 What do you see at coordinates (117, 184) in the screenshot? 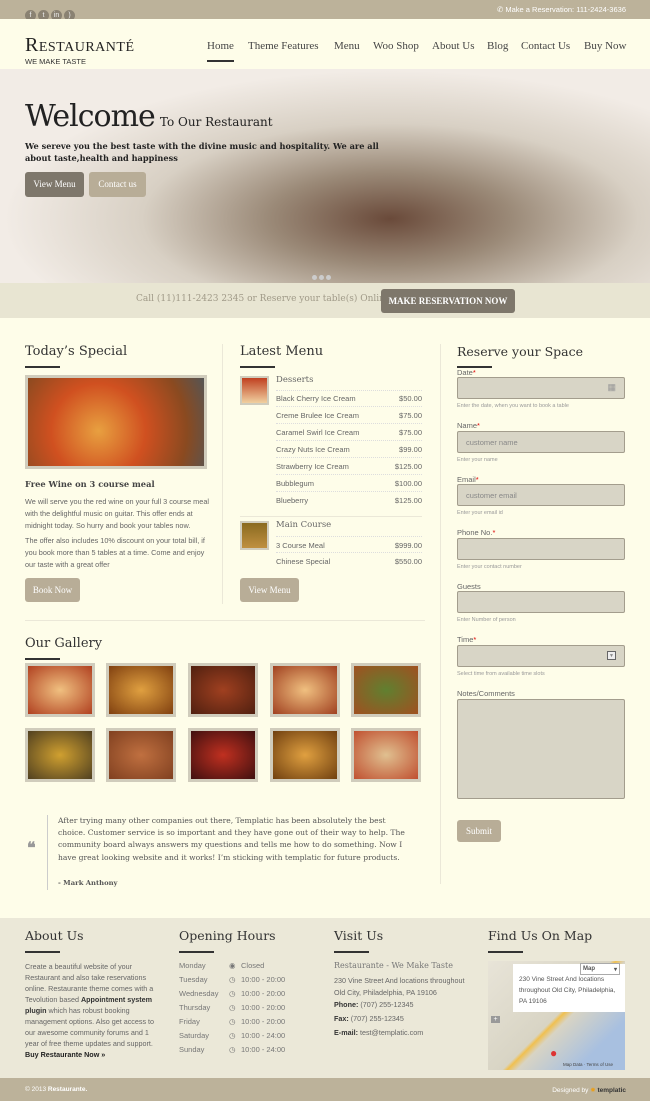
I see `contact-us-button: Contact us` at bounding box center [117, 184].